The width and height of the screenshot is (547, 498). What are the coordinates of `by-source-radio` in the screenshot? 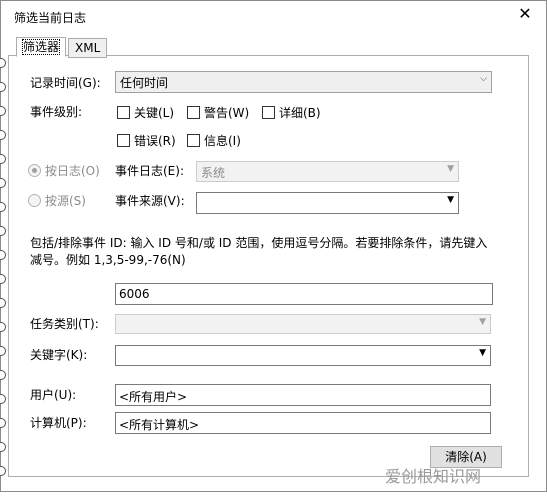 It's located at (34, 200).